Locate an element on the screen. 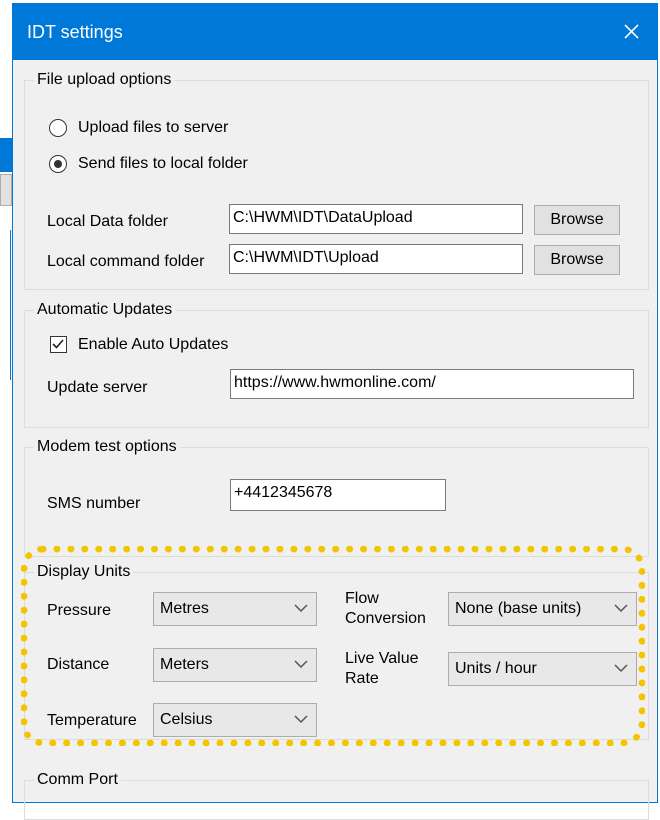 The width and height of the screenshot is (660, 820). flow-conversion-label-line1: Flow is located at coordinates (362, 598).